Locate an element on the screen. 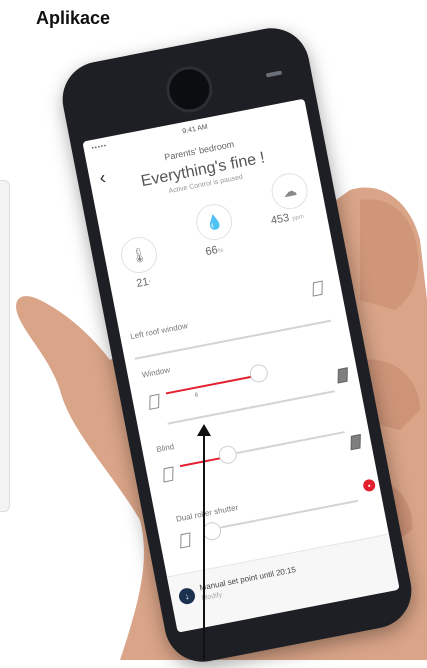 The image size is (427, 668). annotation-arrow-line is located at coordinates (204, 546).